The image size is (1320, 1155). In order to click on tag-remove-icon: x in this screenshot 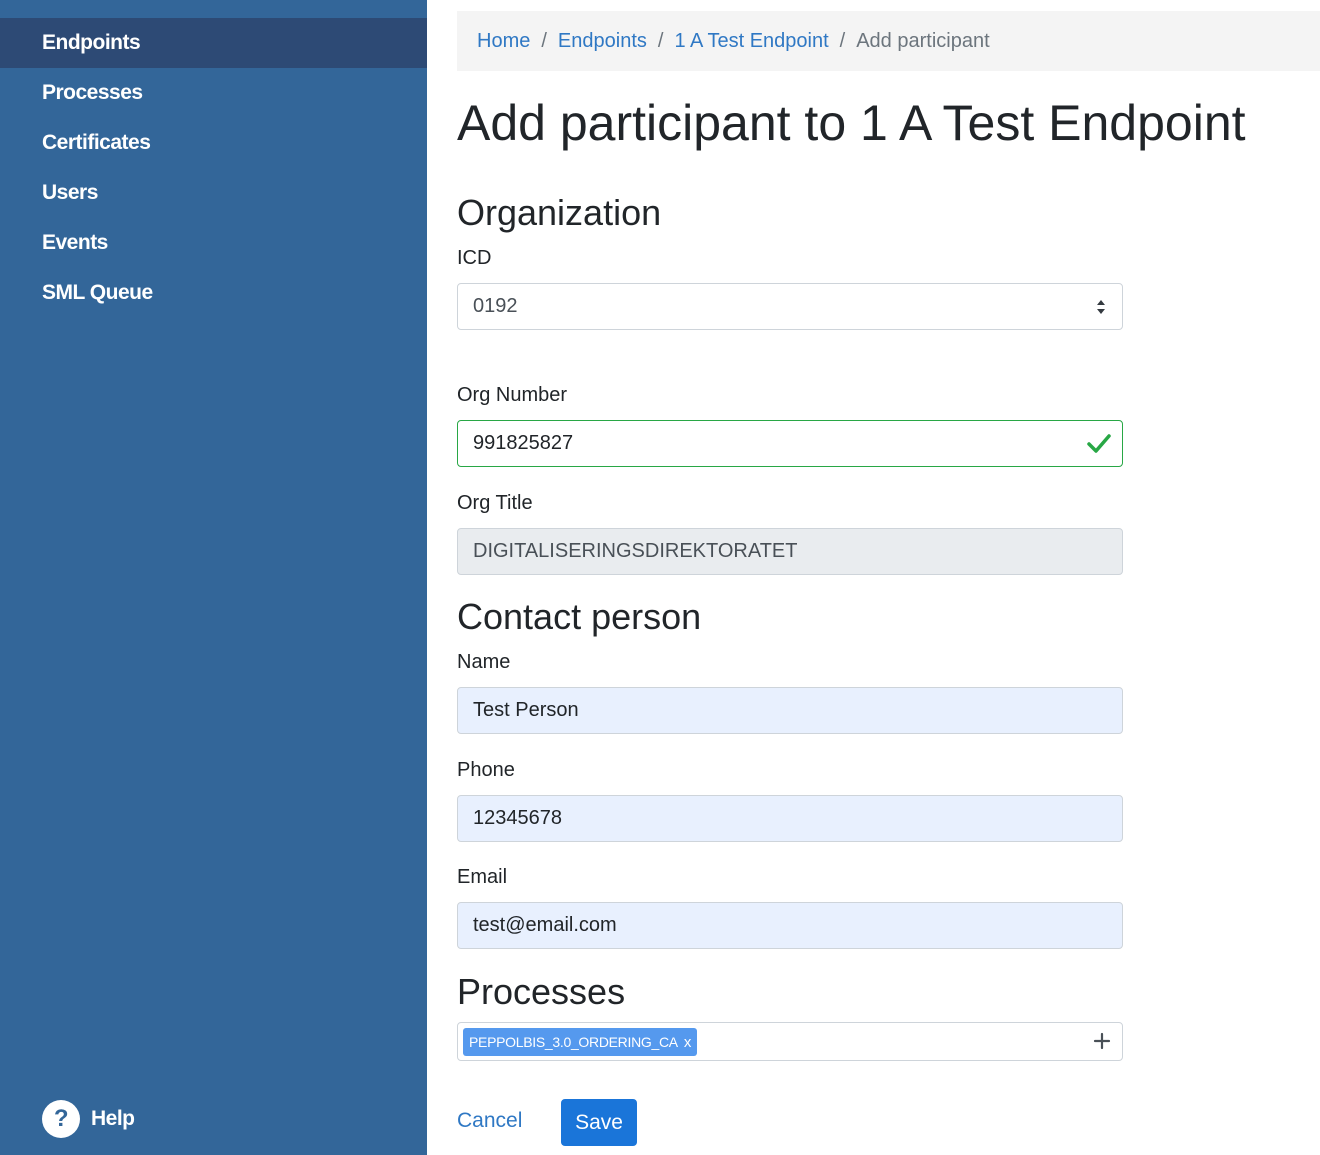, I will do `click(688, 1042)`.